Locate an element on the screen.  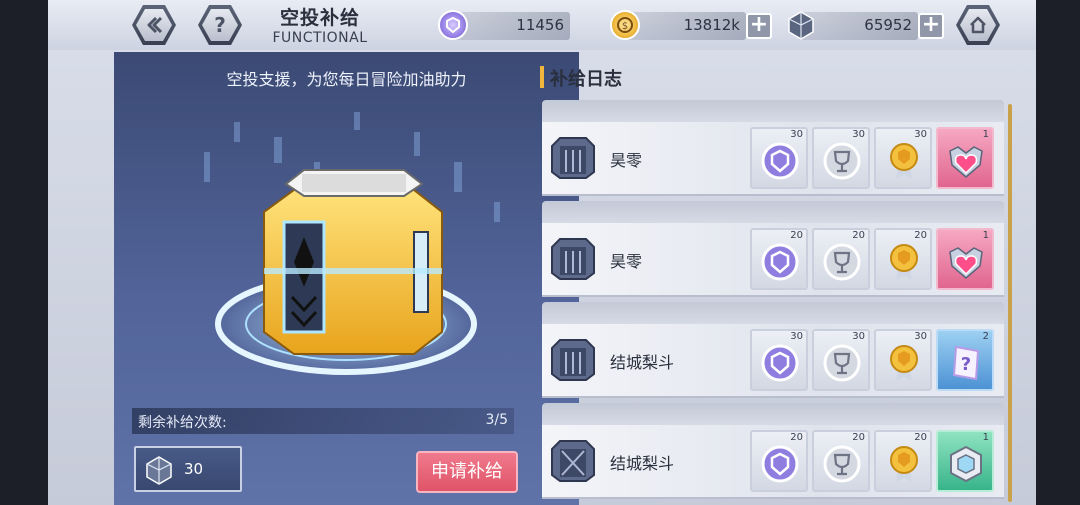
log-row: 结城梨斗 20 20 20 1 is located at coordinates (773, 451).